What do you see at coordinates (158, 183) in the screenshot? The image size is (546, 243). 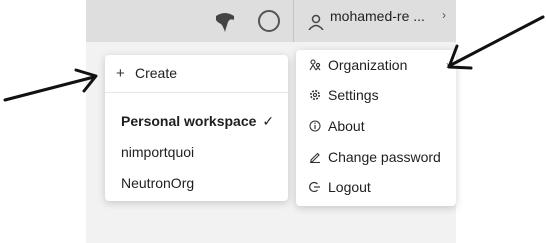 I see `workspace-item-label: NeutronOrg` at bounding box center [158, 183].